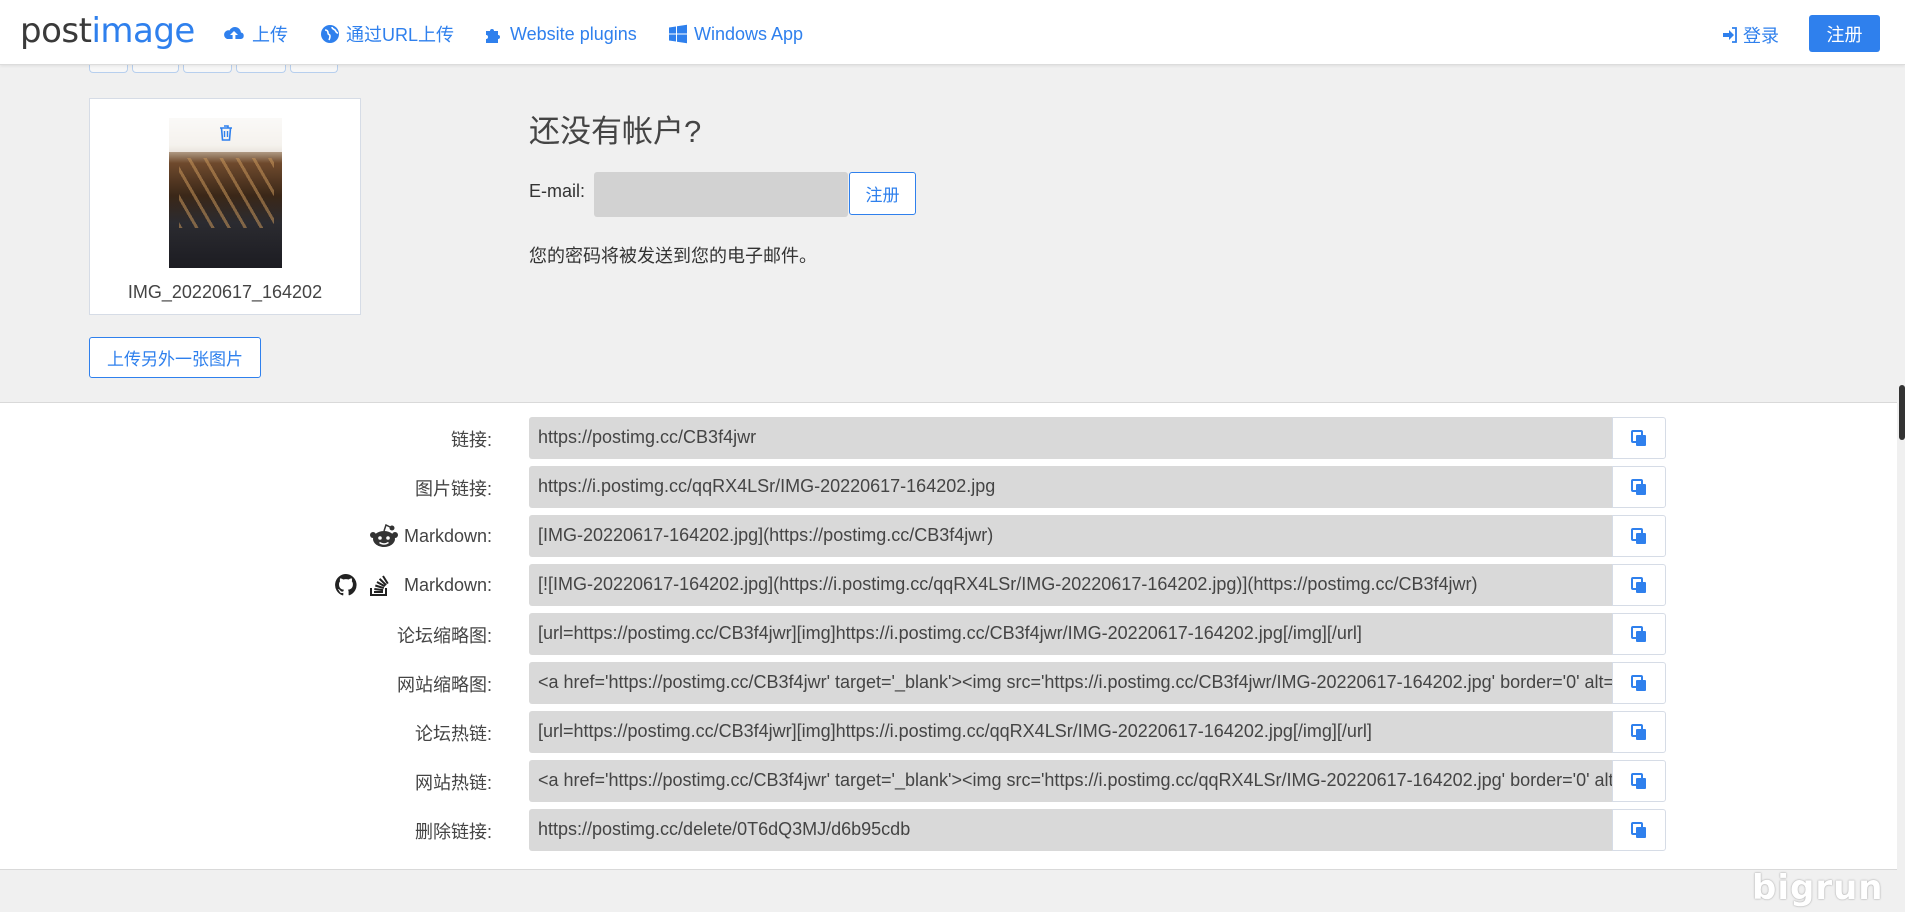 The width and height of the screenshot is (1905, 912). Describe the element at coordinates (346, 585) in the screenshot. I see `github-icon` at that location.